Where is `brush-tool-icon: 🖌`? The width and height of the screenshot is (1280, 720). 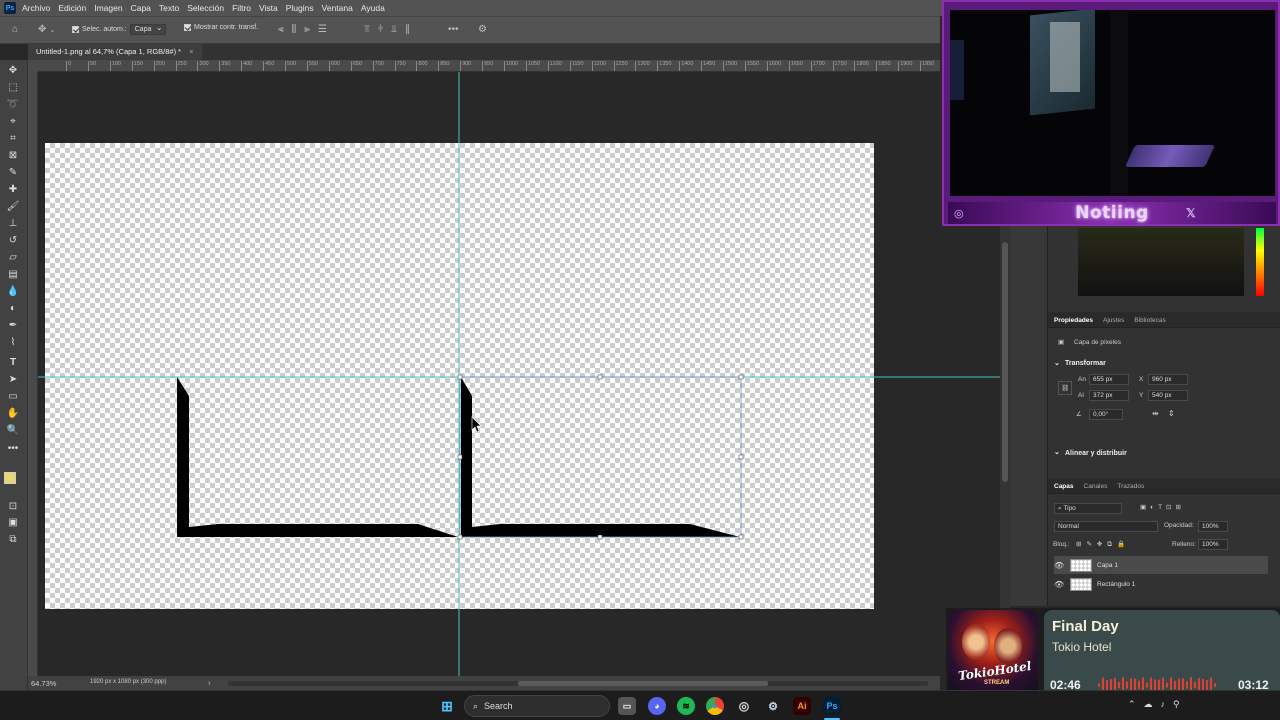 brush-tool-icon: 🖌 is located at coordinates (13, 207).